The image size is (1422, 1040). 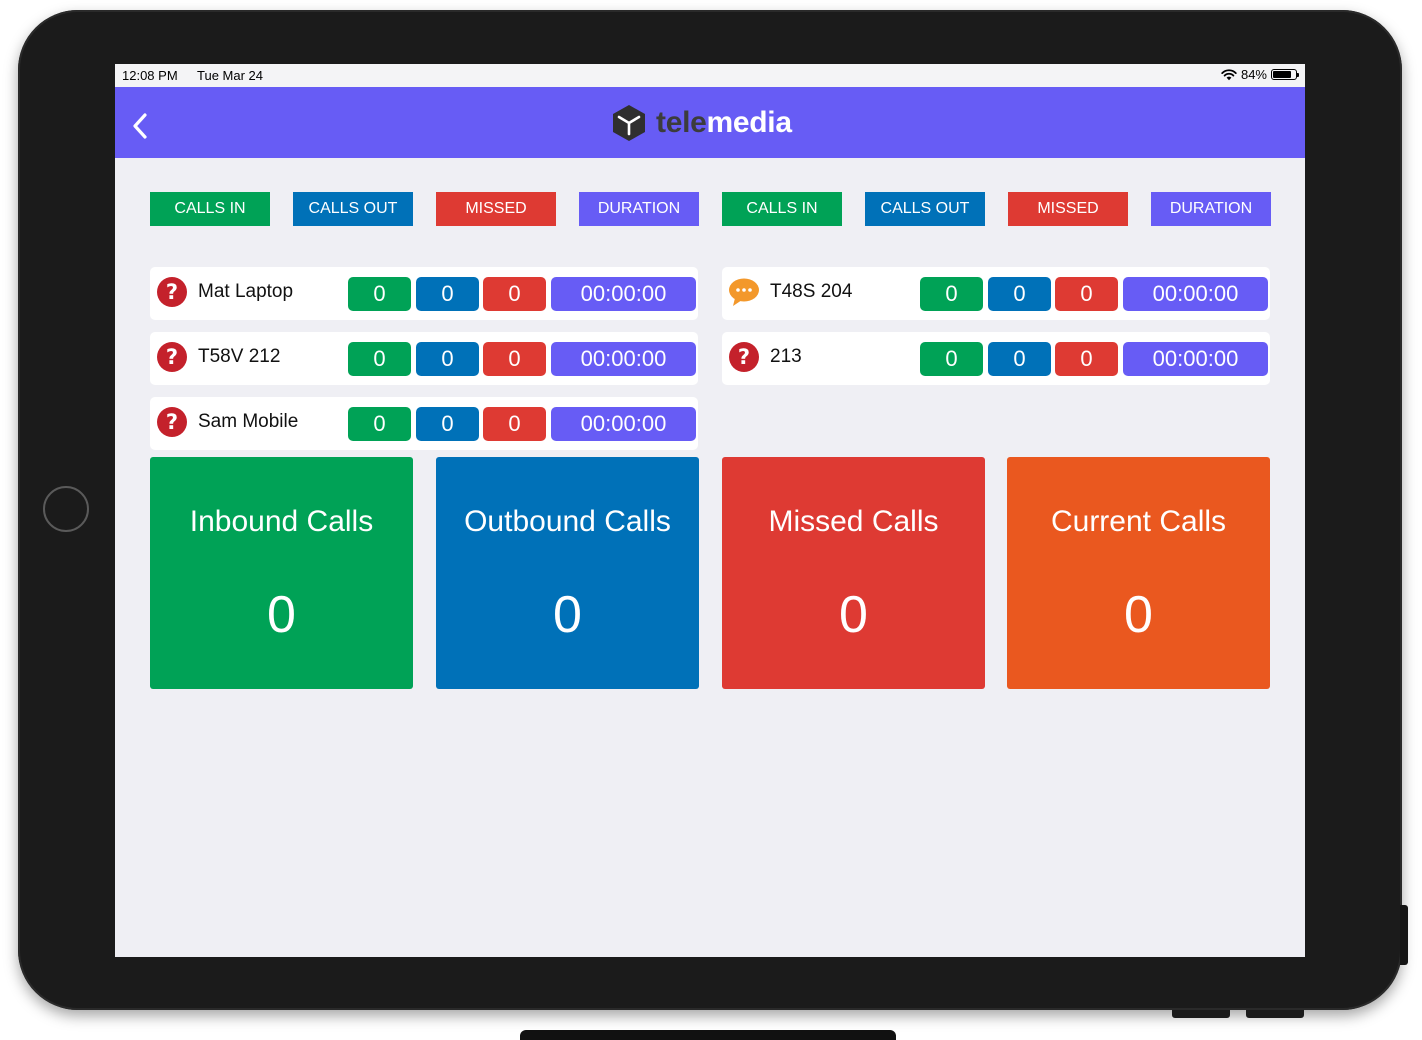 I want to click on battery-tip, so click(x=1298, y=75).